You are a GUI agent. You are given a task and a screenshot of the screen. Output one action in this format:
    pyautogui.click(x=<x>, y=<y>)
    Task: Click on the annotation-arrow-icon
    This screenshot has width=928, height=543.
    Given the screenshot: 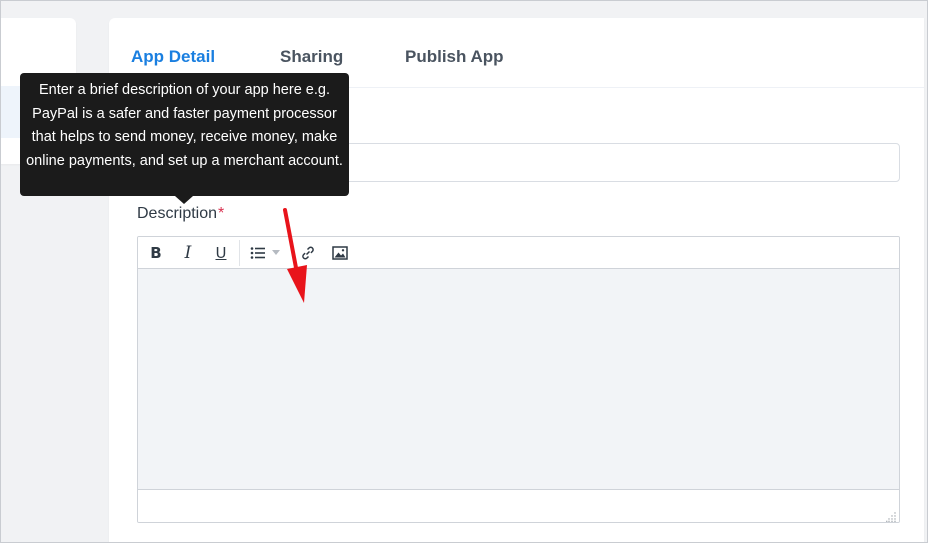 What is the action you would take?
    pyautogui.click(x=295, y=255)
    